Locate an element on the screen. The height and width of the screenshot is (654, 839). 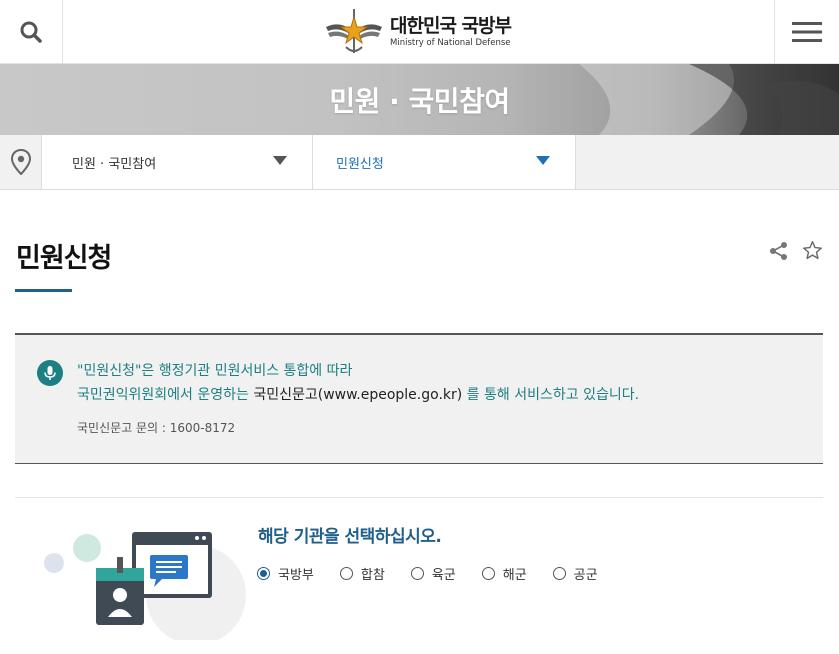
ministry-emblem-icon is located at coordinates (354, 31).